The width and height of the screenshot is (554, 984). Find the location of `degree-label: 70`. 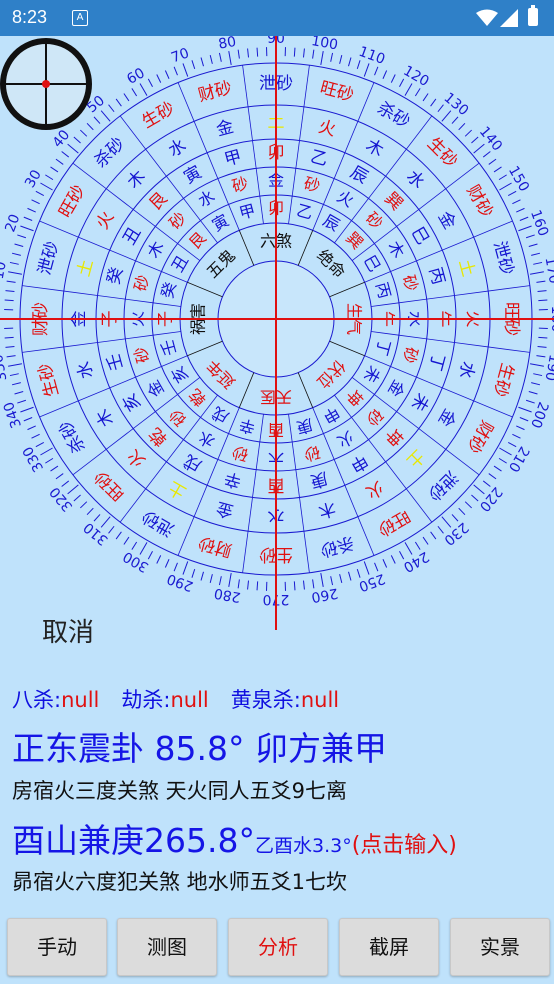

degree-label: 70 is located at coordinates (180, 55).